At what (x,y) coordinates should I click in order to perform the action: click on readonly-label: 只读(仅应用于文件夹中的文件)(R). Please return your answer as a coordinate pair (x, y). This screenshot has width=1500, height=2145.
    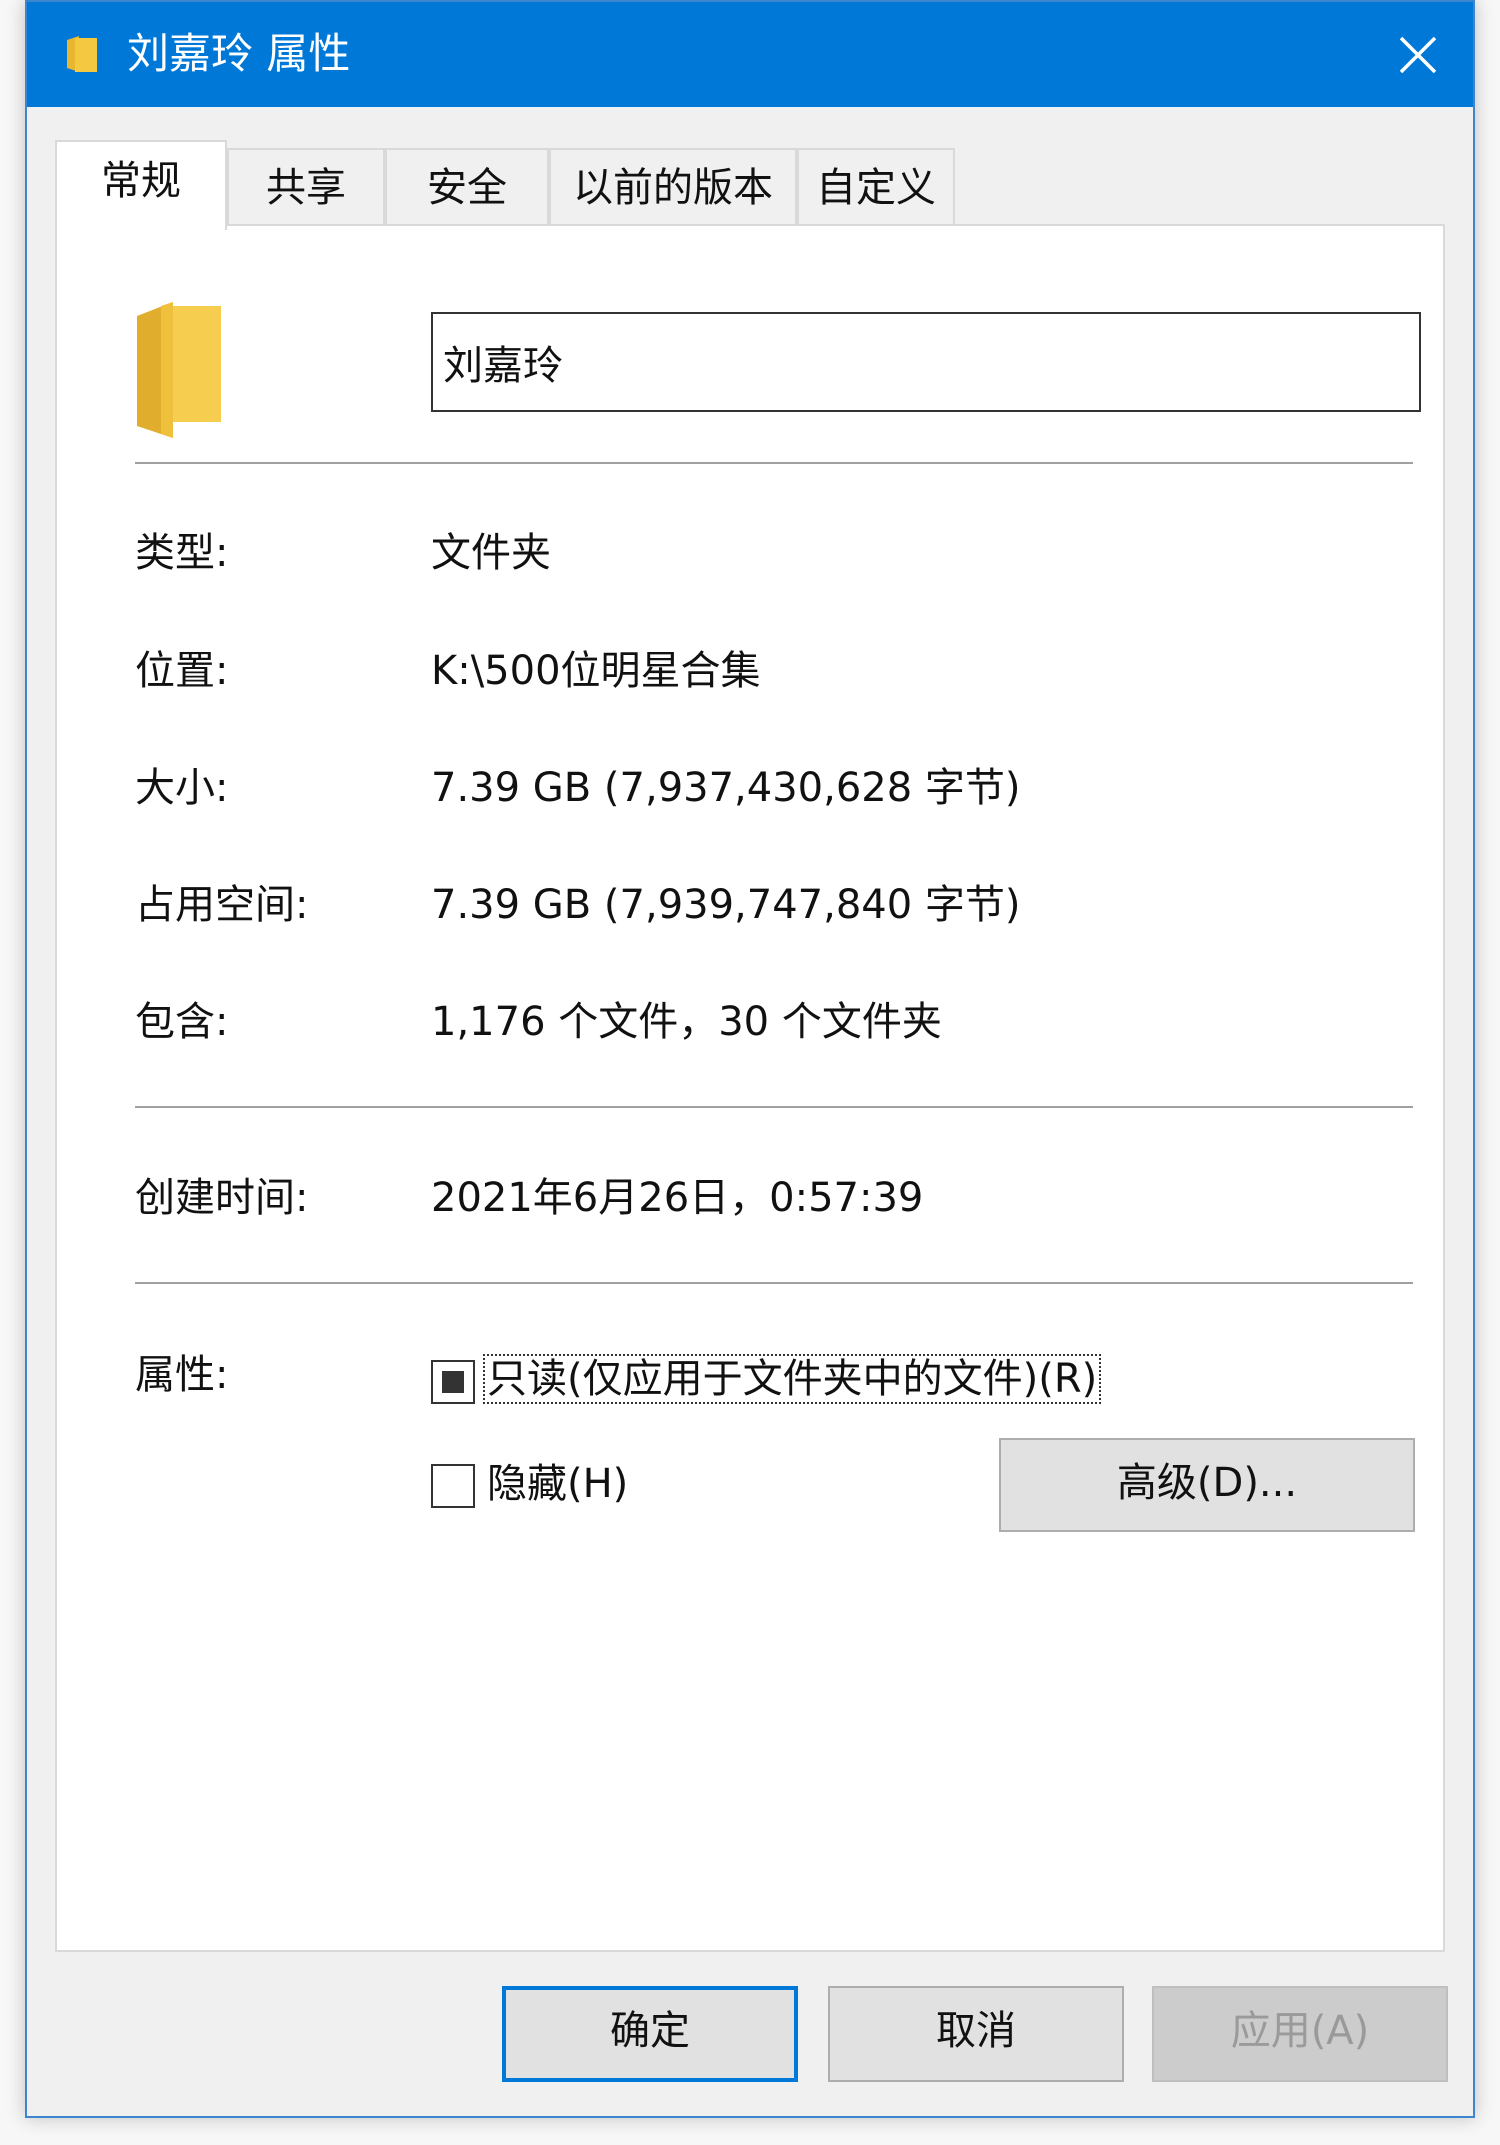
    Looking at the image, I should click on (792, 1379).